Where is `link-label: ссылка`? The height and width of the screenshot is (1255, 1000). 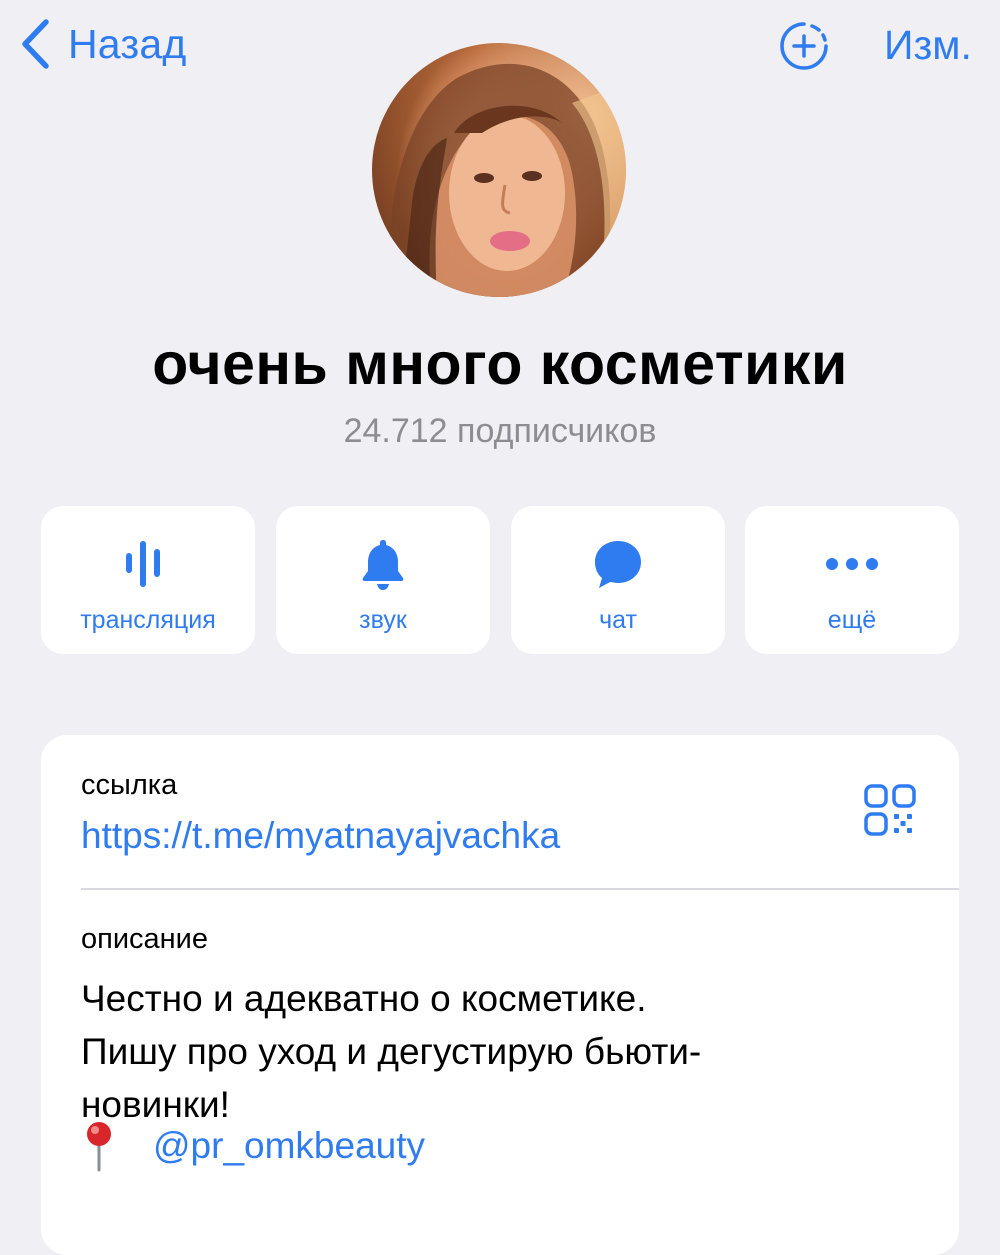 link-label: ссылка is located at coordinates (129, 785).